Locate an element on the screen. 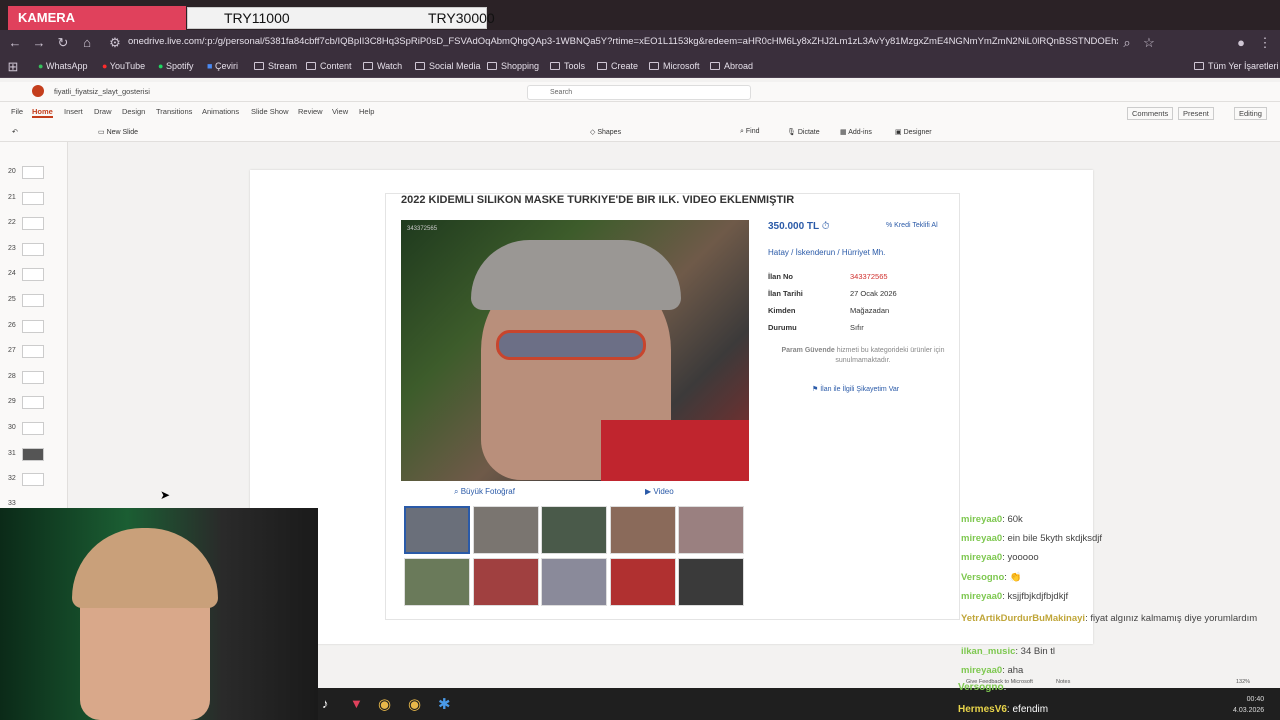 The image size is (1280, 720). tab-animations: Animations is located at coordinates (220, 111).